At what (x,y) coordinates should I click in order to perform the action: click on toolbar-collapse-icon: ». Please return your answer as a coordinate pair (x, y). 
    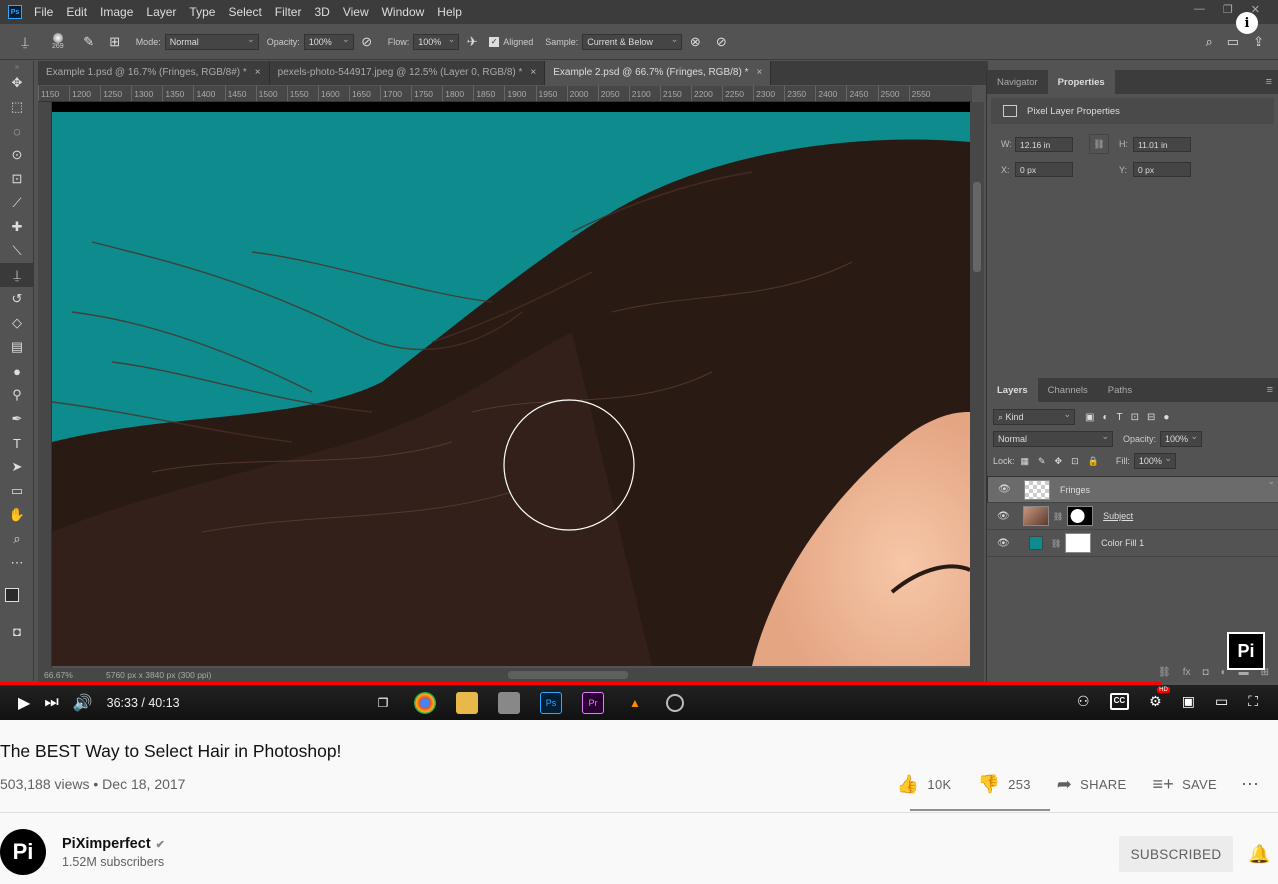
    Looking at the image, I should click on (17, 66).